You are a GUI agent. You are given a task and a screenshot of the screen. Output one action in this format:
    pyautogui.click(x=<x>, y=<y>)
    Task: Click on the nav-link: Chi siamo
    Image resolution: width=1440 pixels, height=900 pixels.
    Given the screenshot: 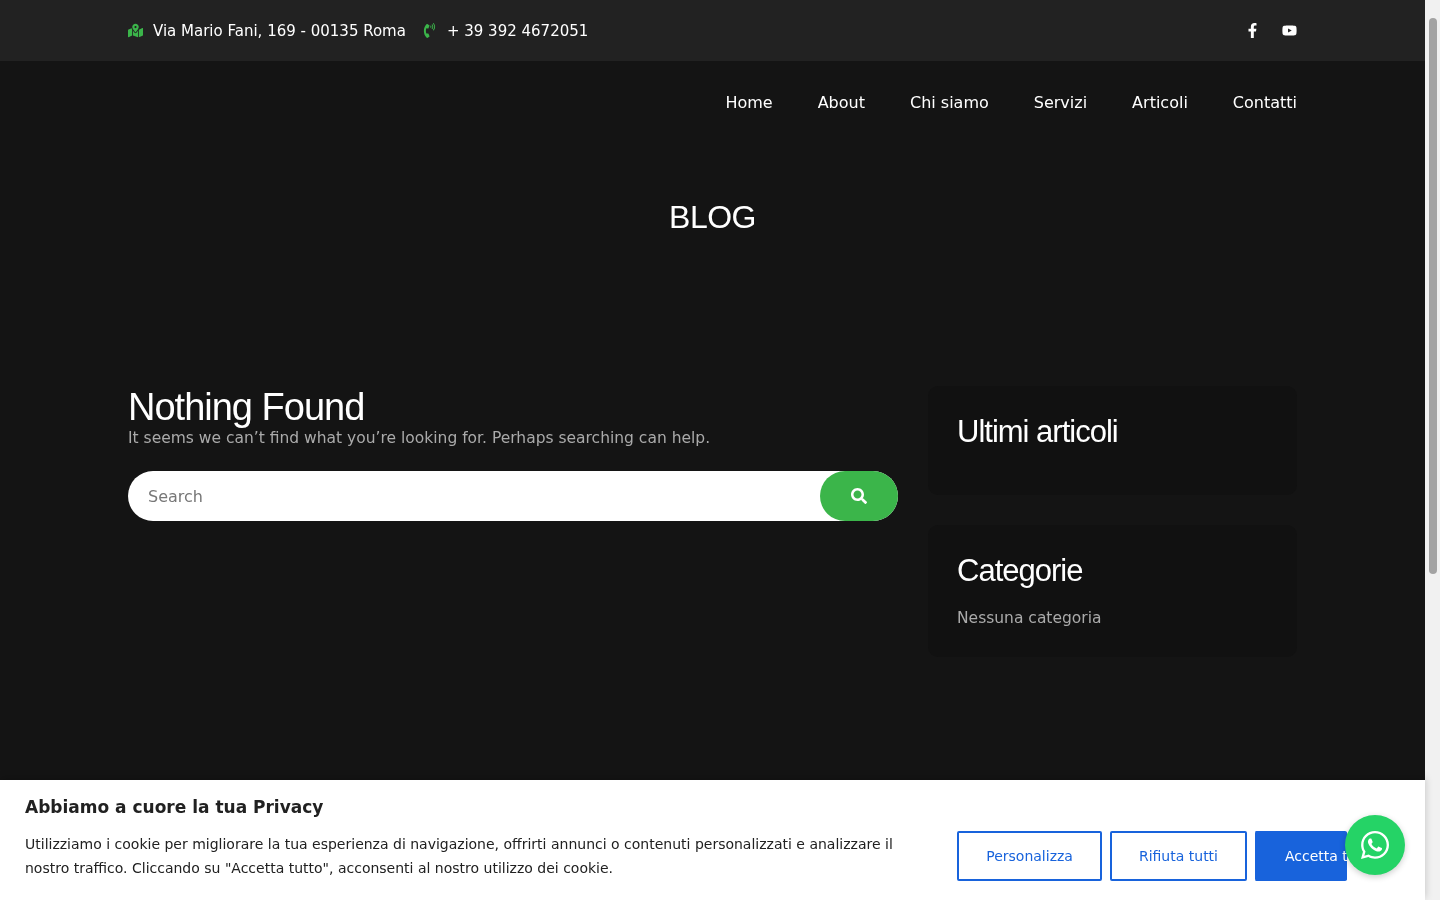 What is the action you would take?
    pyautogui.click(x=949, y=102)
    